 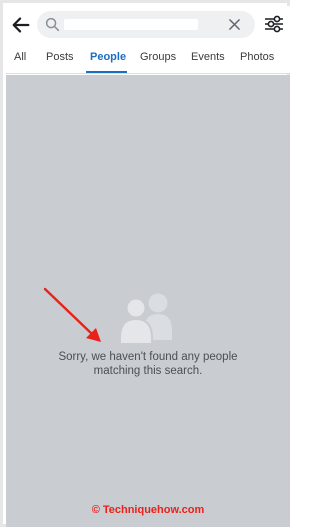 I want to click on search-input, so click(x=146, y=24).